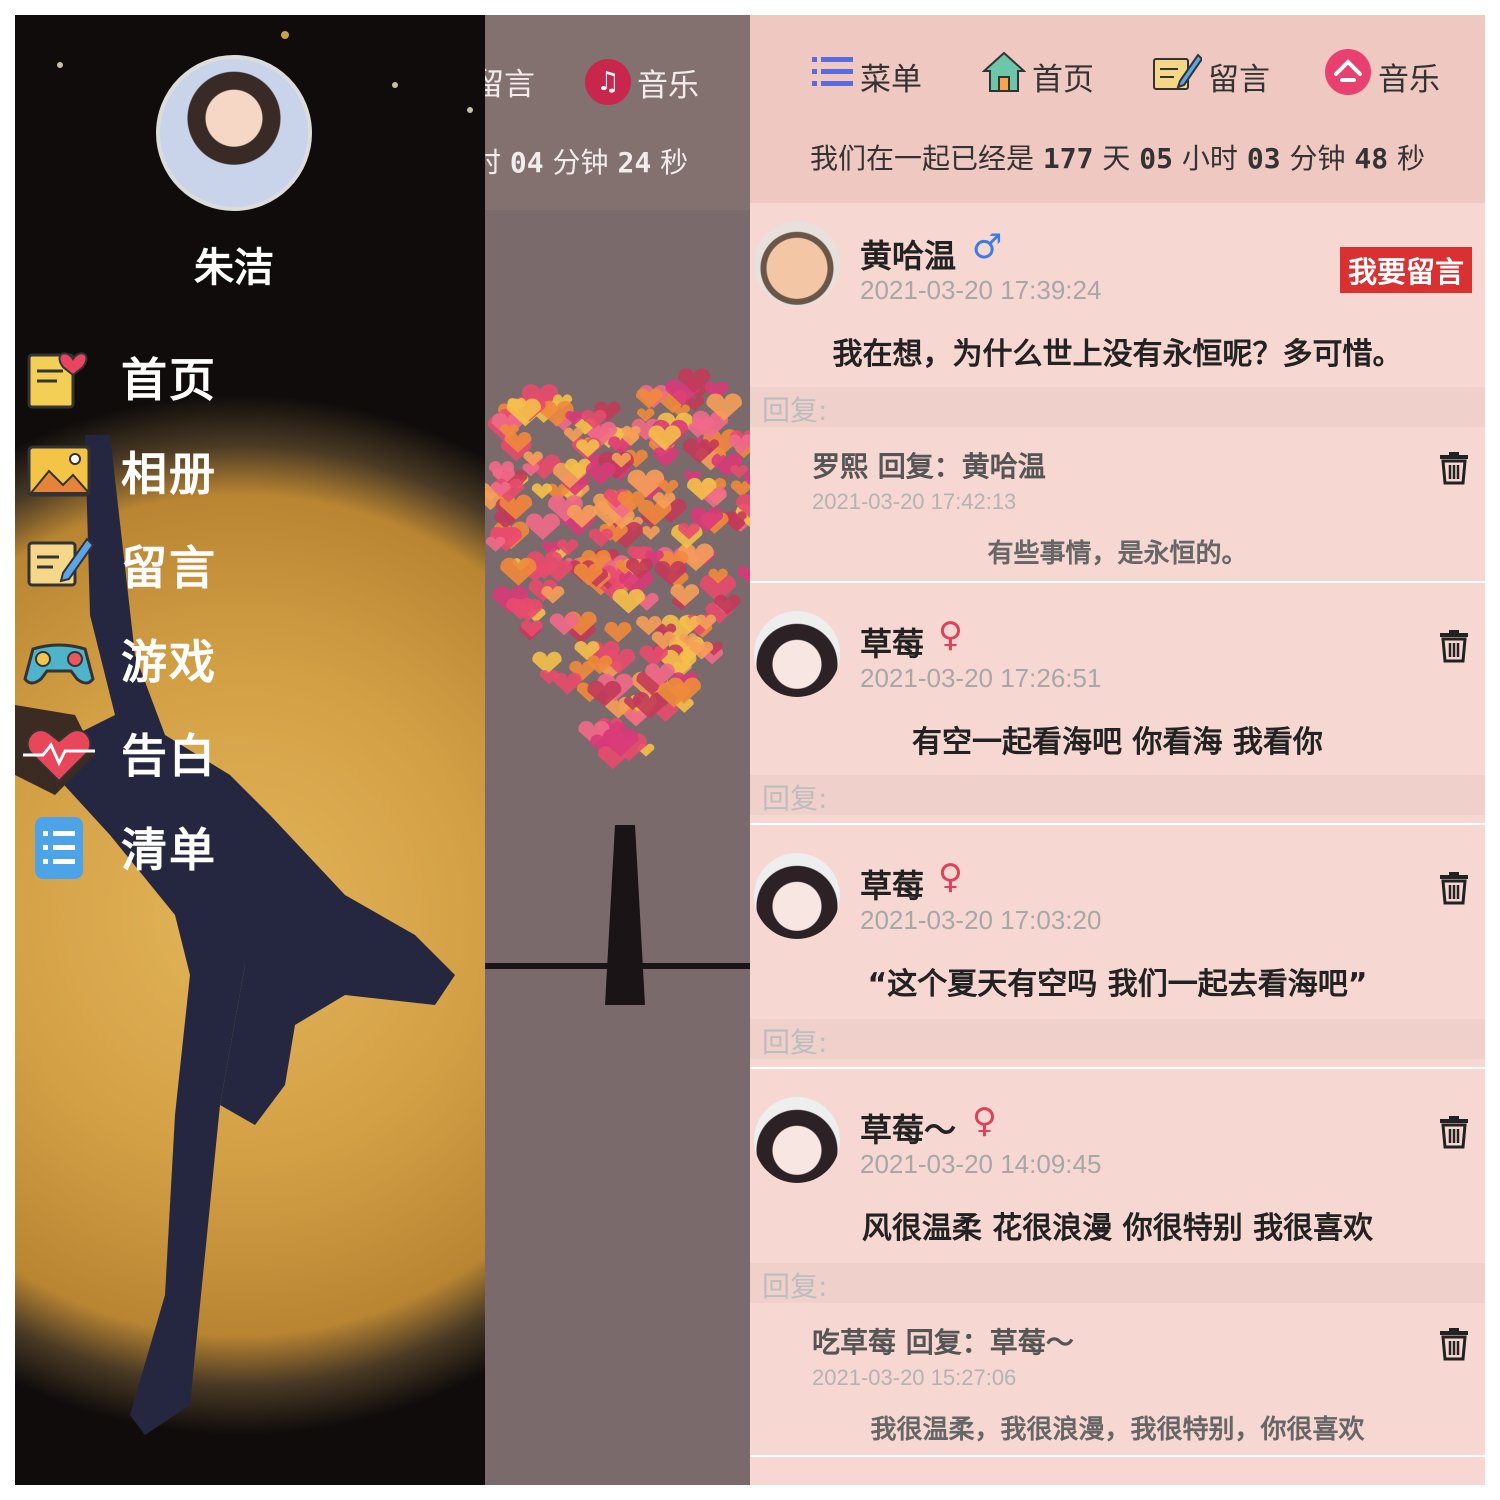 Image resolution: width=1500 pixels, height=1500 pixels. Describe the element at coordinates (169, 850) in the screenshot. I see `drawer-item-label: 清单` at that location.